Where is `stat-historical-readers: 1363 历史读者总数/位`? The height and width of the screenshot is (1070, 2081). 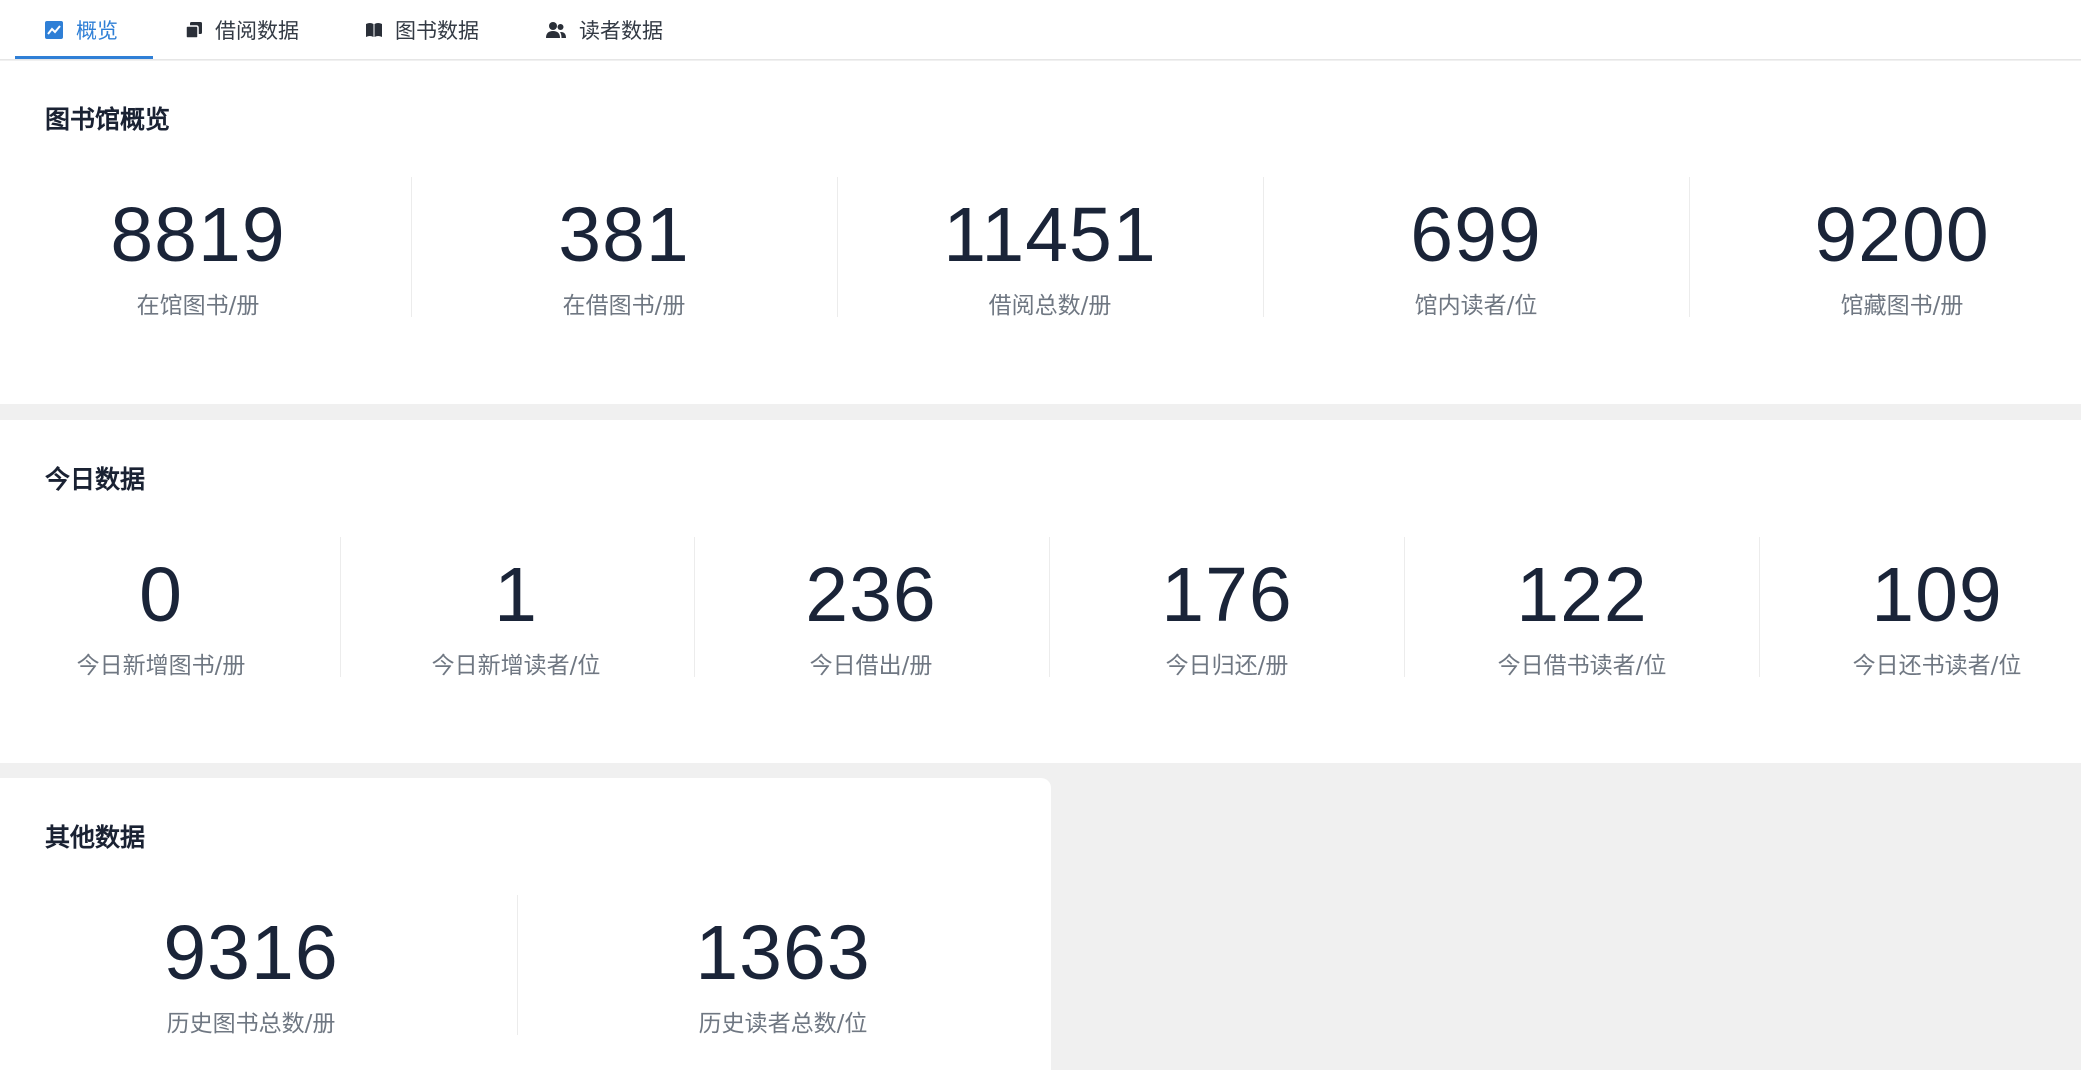
stat-historical-readers: 1363 历史读者总数/位 is located at coordinates (783, 976).